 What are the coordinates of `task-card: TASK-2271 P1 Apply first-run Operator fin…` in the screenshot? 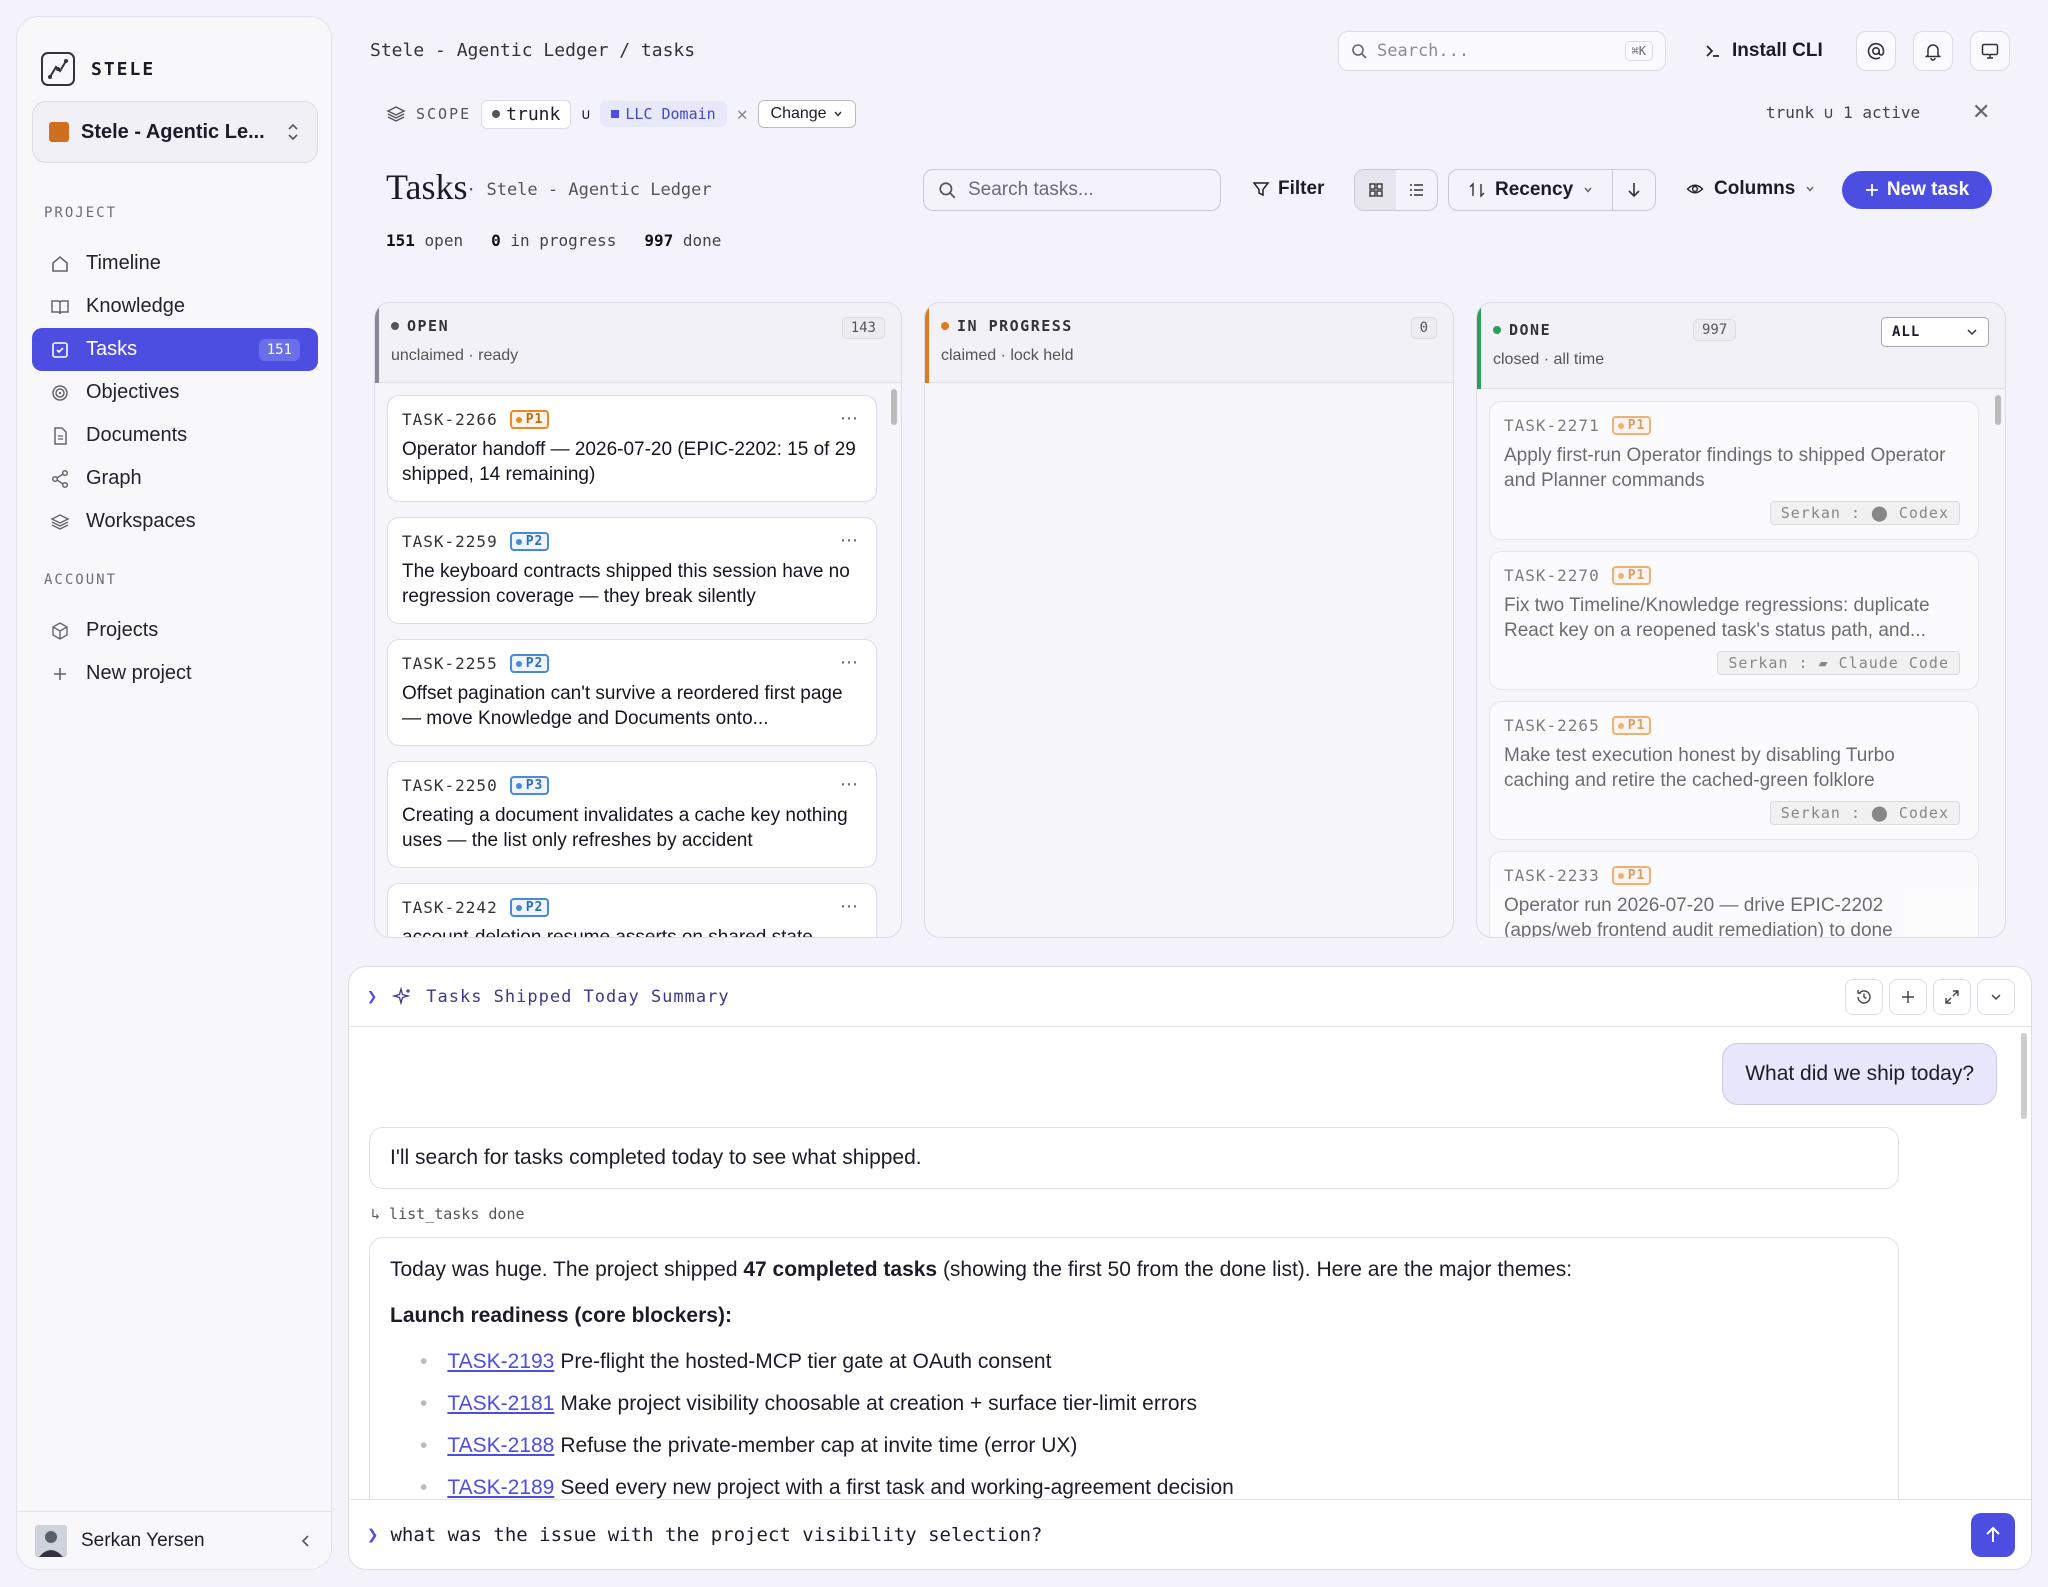 It's located at (1734, 470).